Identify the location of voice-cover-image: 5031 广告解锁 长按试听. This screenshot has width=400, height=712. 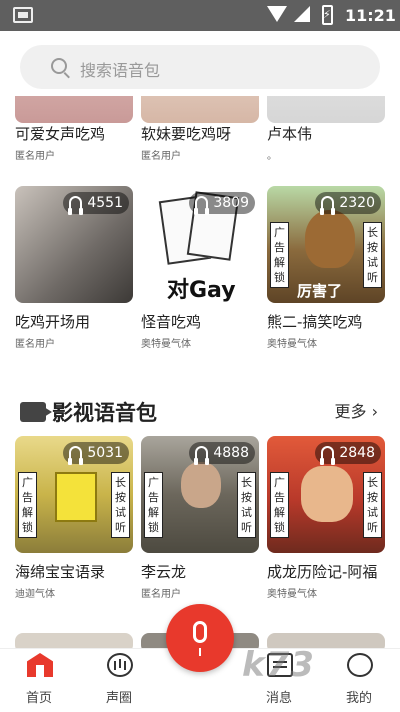
(74, 494).